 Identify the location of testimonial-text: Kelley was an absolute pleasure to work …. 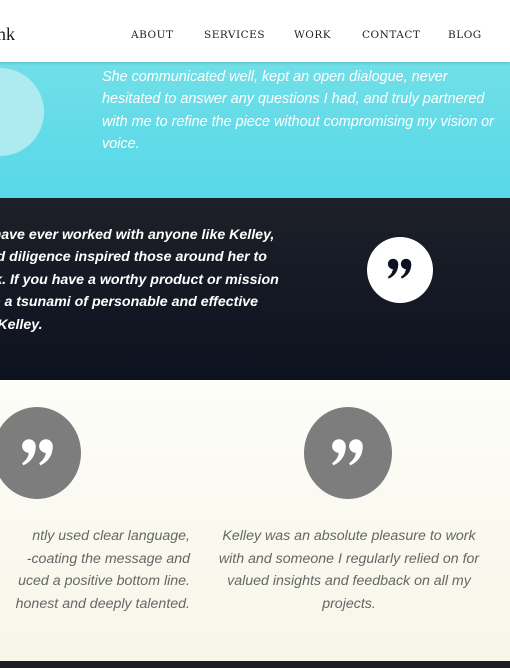
(349, 570).